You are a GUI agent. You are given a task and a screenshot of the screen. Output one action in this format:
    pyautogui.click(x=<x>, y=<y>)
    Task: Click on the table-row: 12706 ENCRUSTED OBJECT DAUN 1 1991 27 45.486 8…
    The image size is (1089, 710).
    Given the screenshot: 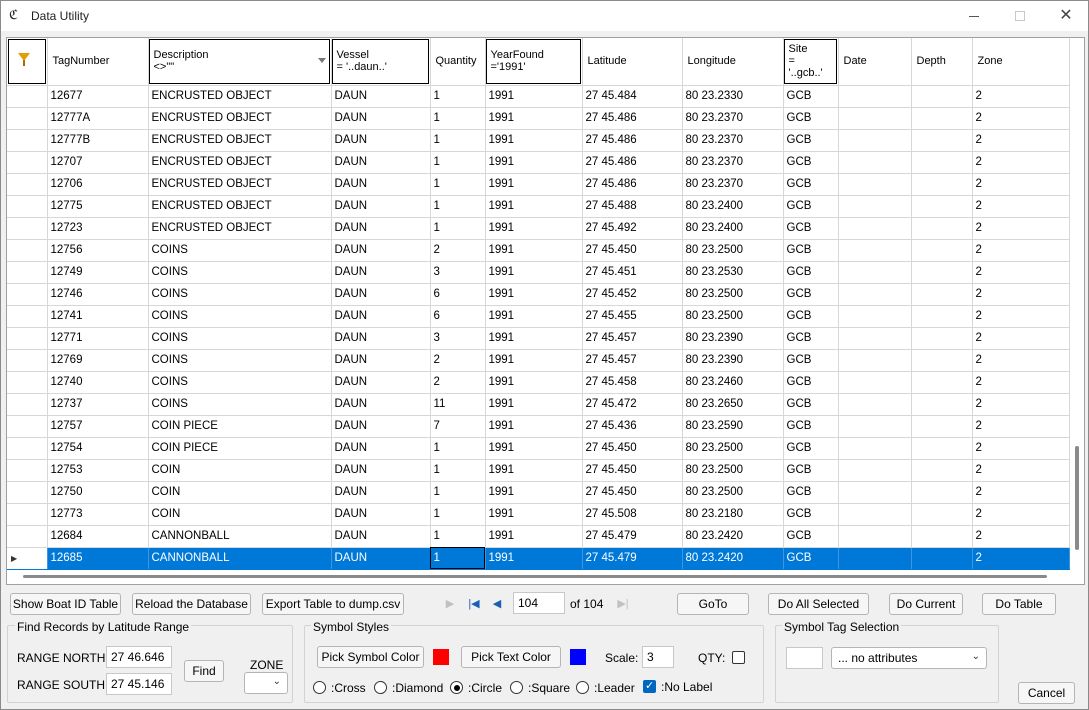 What is the action you would take?
    pyautogui.click(x=538, y=184)
    